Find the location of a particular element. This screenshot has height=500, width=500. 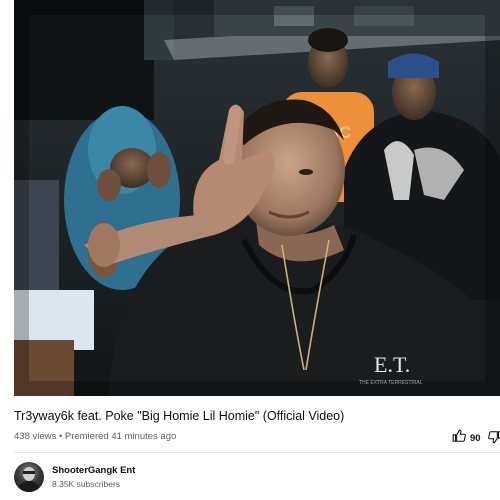

like-button: 90 is located at coordinates (466, 438).